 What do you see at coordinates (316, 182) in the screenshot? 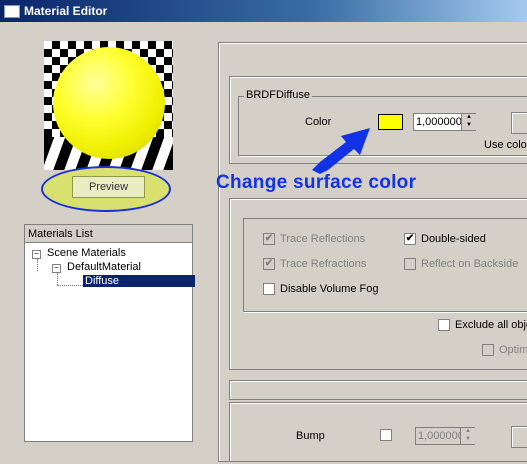
I see `annotation-text: Change surface color` at bounding box center [316, 182].